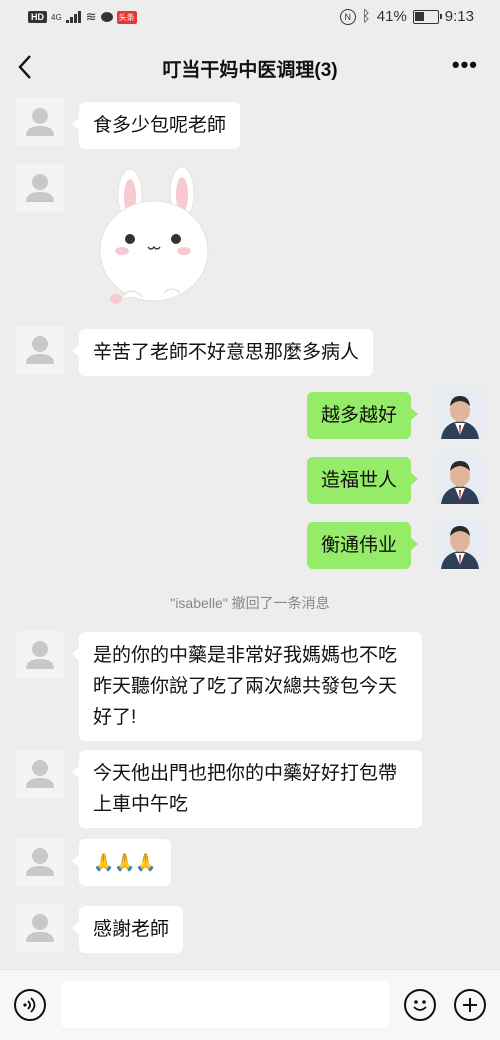 Image resolution: width=500 pixels, height=1040 pixels. Describe the element at coordinates (106, 17) in the screenshot. I see `message-icon` at that location.